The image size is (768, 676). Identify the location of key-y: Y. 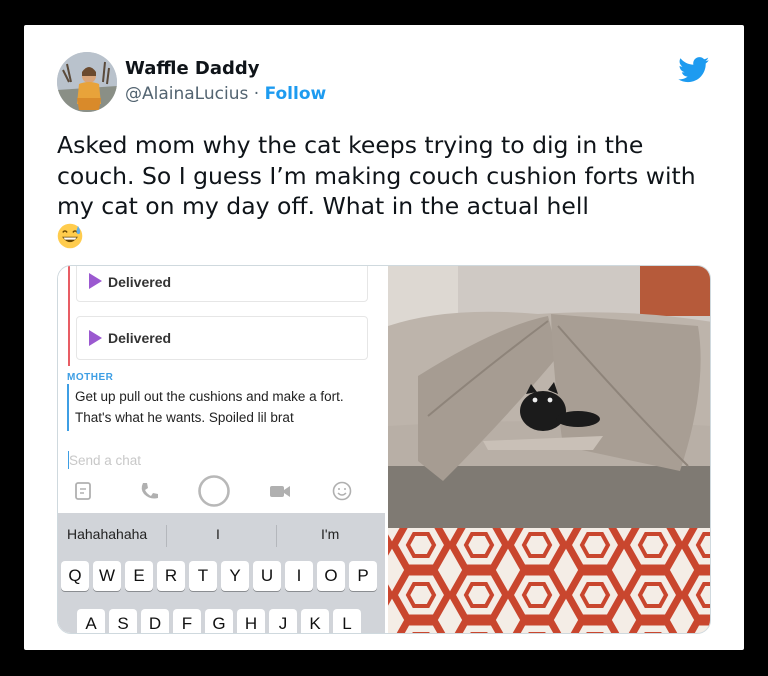
(235, 576).